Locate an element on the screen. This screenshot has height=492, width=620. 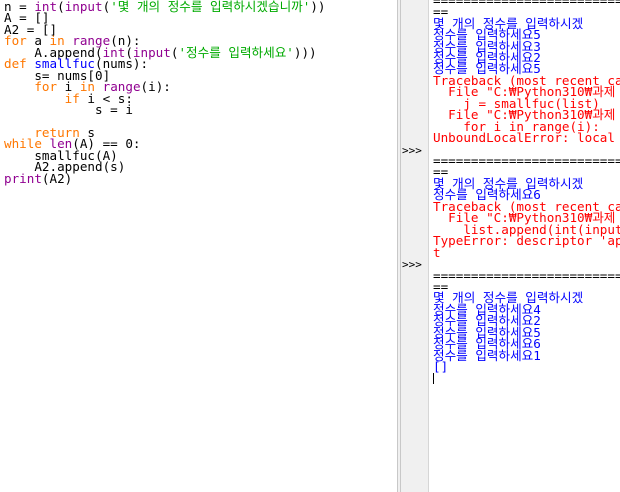
code-token: '정수를 입력하세요' is located at coordinates (236, 52).